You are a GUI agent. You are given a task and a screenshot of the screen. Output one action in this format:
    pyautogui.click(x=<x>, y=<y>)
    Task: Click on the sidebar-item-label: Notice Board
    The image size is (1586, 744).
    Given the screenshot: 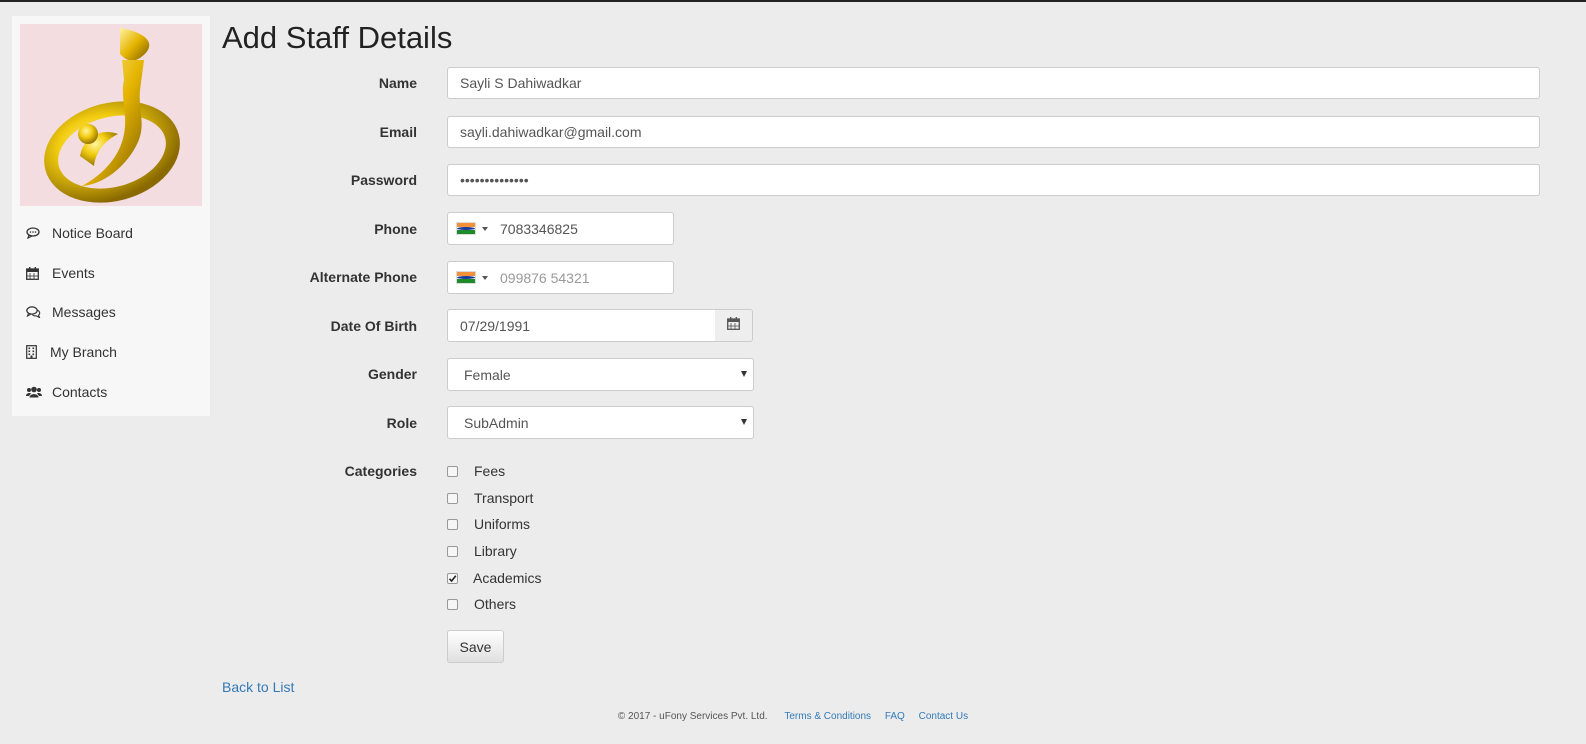 What is the action you would take?
    pyautogui.click(x=92, y=233)
    